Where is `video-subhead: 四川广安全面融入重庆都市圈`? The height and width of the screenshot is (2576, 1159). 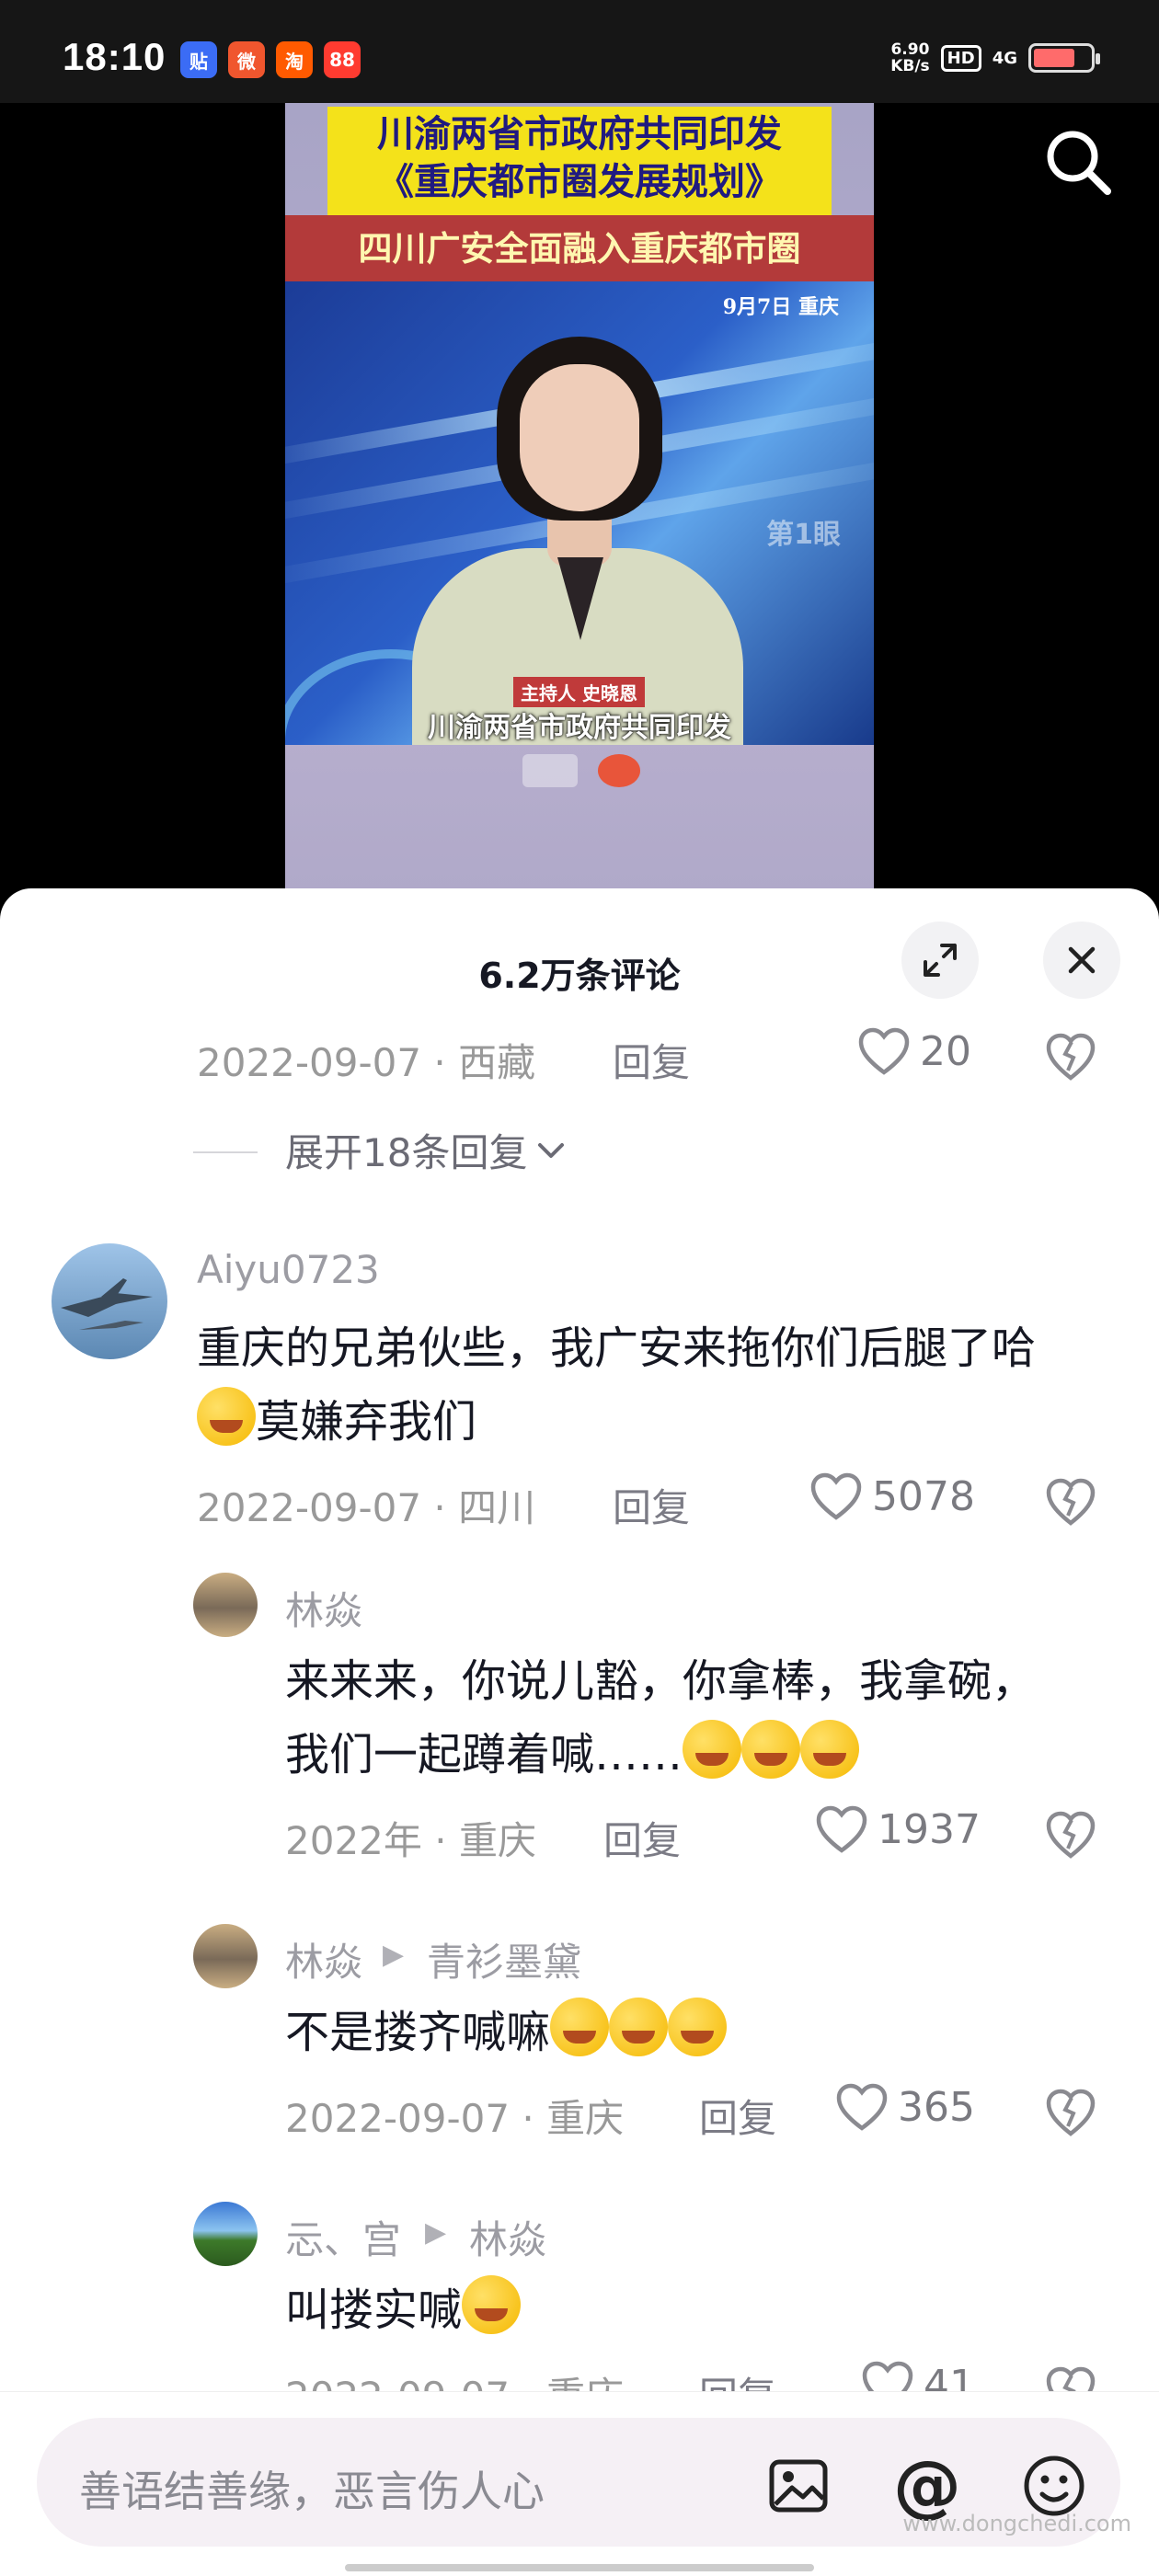 video-subhead: 四川广安全面融入重庆都市圈 is located at coordinates (579, 248).